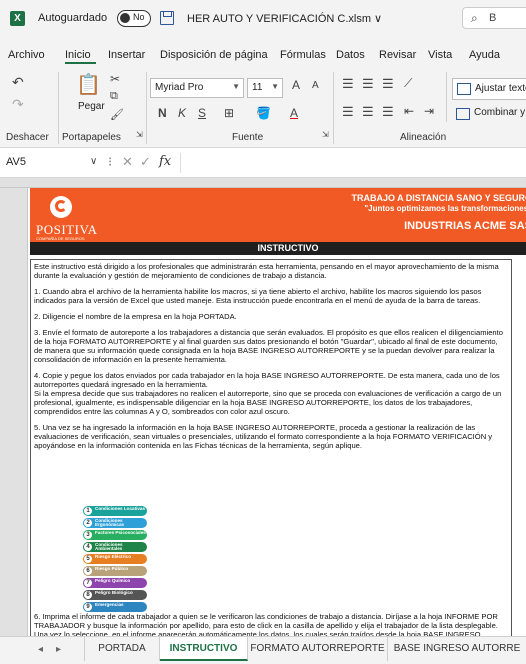 This screenshot has width=526, height=664. What do you see at coordinates (489, 114) in the screenshot?
I see `merge-center-button: Combinar y c` at bounding box center [489, 114].